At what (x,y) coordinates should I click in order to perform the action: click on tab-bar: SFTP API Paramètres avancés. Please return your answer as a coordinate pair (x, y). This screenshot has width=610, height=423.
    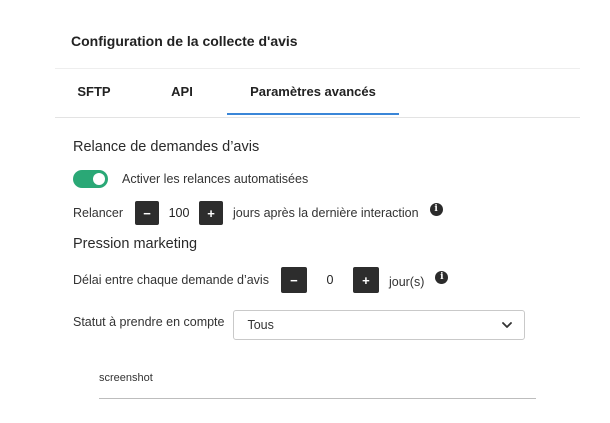
    Looking at the image, I should click on (317, 93).